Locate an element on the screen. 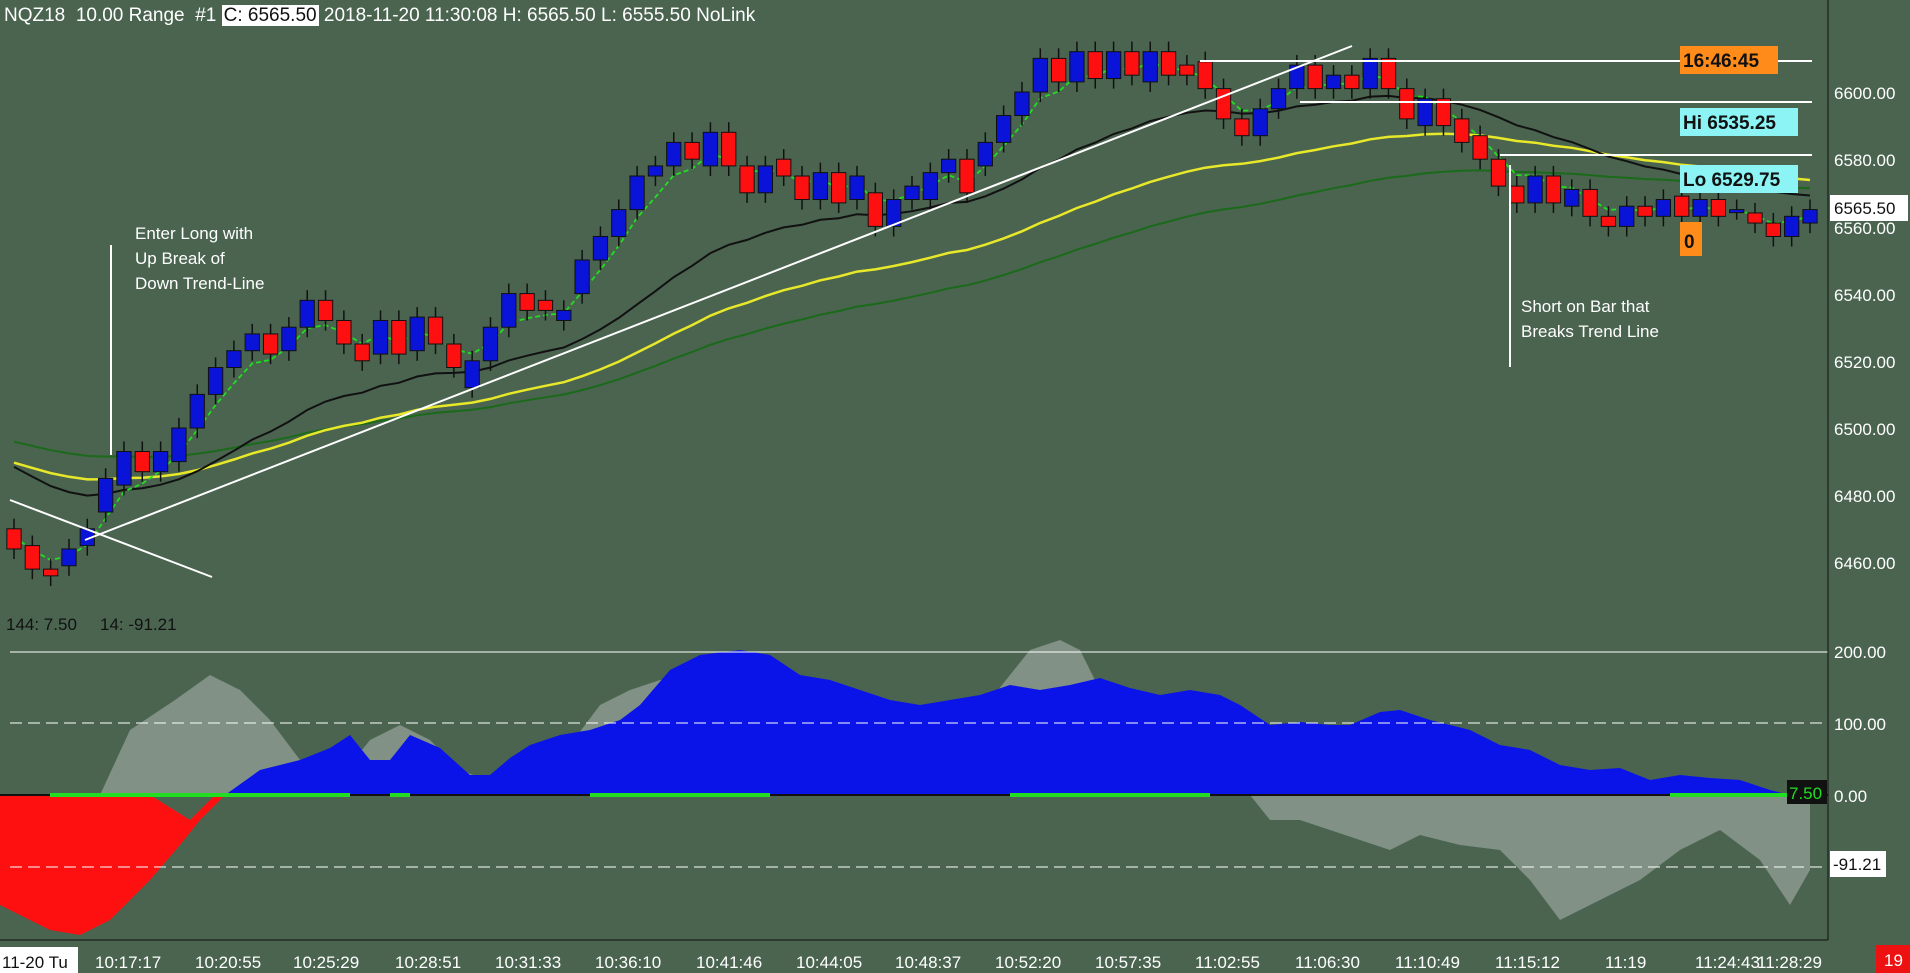 The width and height of the screenshot is (1910, 973). bar-counter-text: 0 is located at coordinates (1689, 242).